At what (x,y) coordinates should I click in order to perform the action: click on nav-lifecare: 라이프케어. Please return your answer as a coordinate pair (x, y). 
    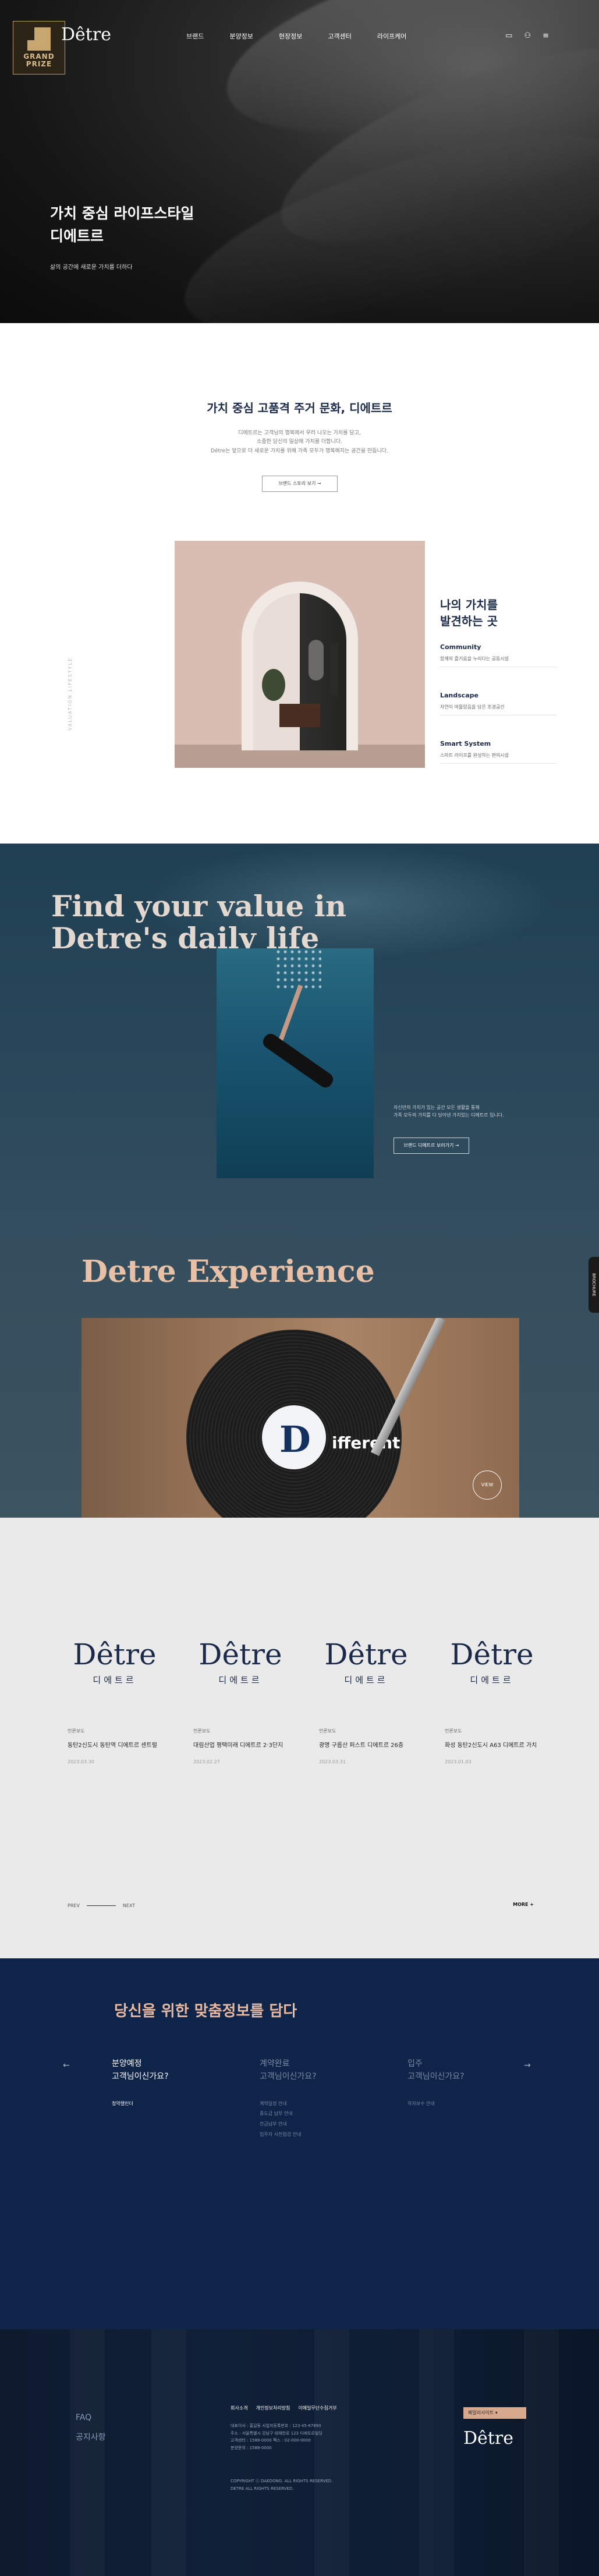
    Looking at the image, I should click on (392, 36).